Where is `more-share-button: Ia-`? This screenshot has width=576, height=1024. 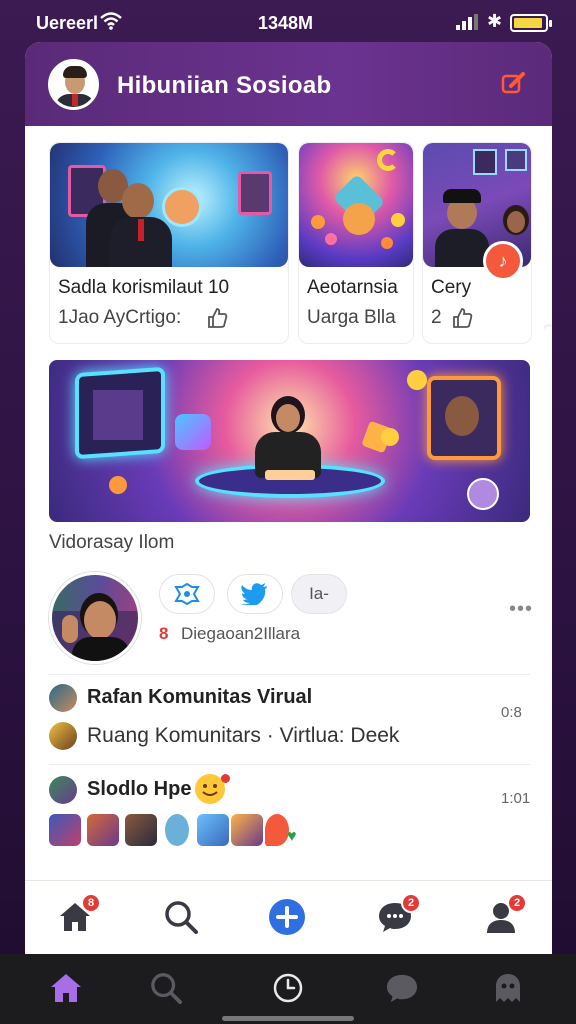
more-share-button: Ia- is located at coordinates (319, 594).